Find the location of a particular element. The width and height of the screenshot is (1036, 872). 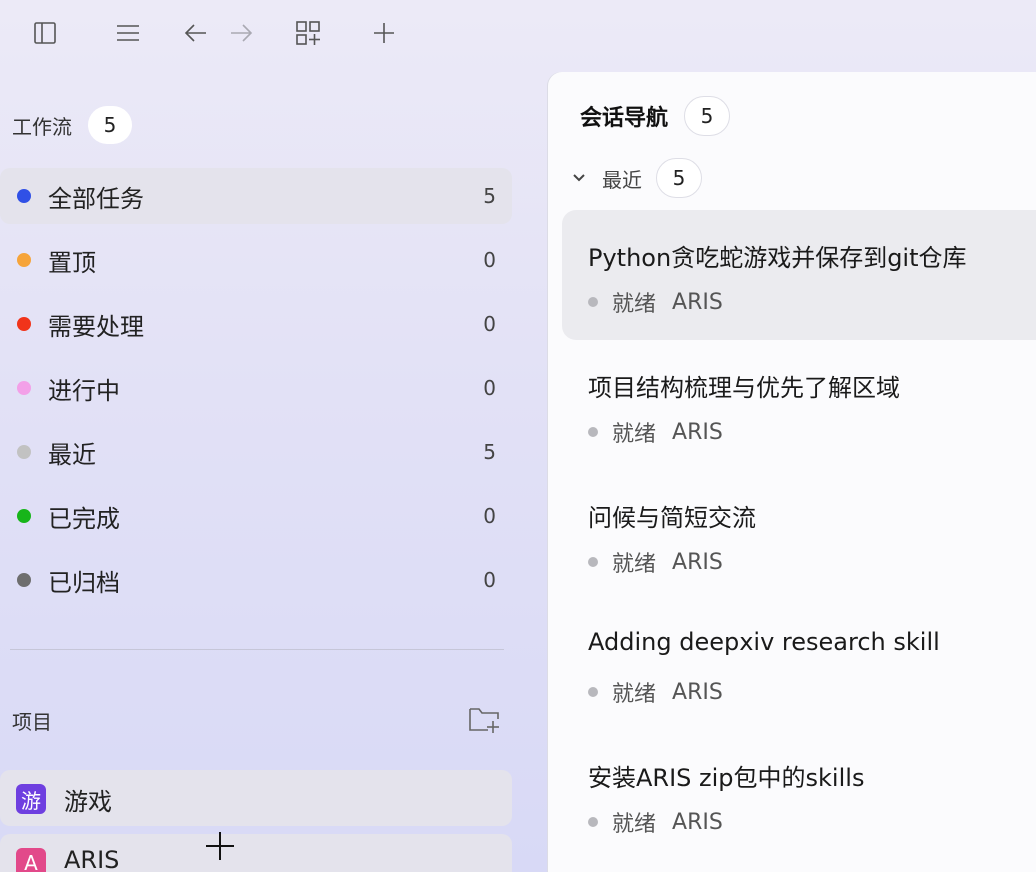

plus-icon is located at coordinates (384, 33).